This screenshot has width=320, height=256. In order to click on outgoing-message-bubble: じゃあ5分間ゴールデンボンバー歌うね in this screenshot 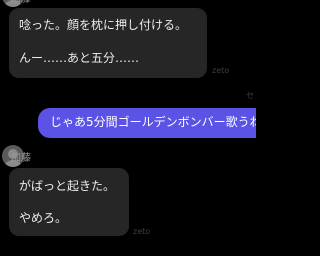, I will do `click(147, 123)`.